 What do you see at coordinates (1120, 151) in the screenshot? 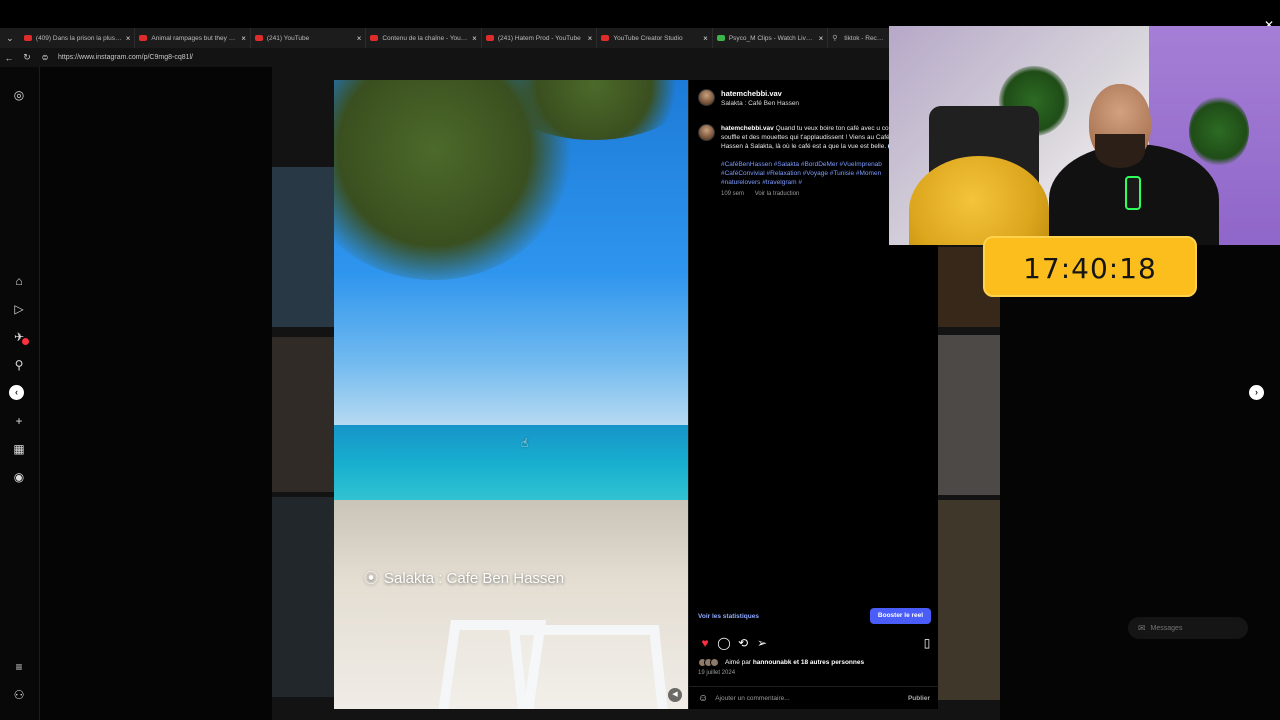
I see `webcam-person-beard` at bounding box center [1120, 151].